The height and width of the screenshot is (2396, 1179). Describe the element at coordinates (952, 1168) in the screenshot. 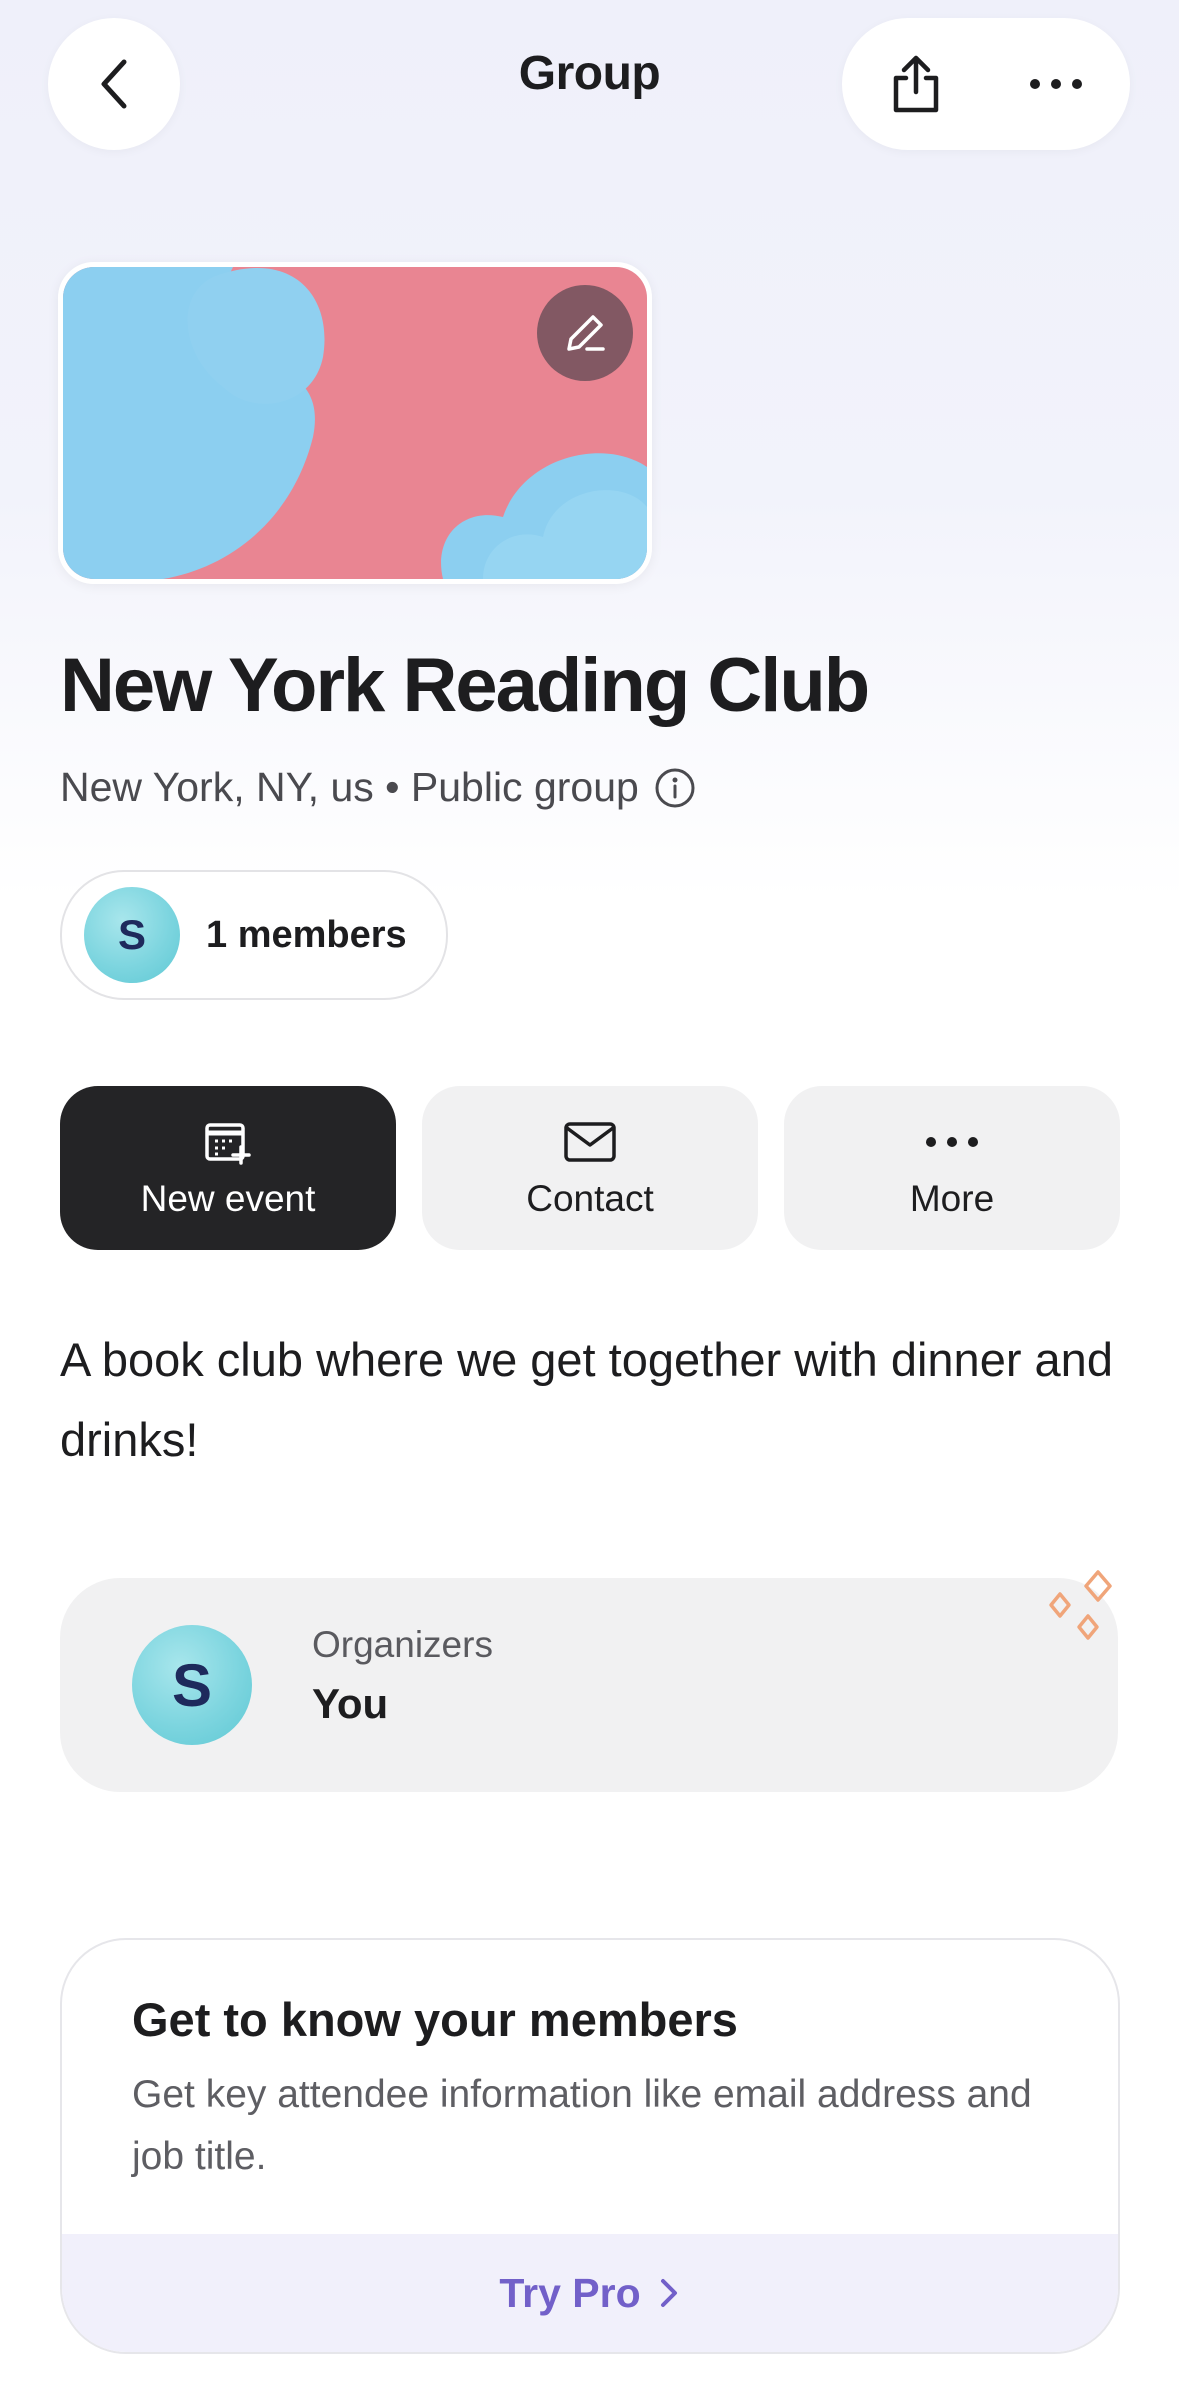

I see `more-button: More` at that location.